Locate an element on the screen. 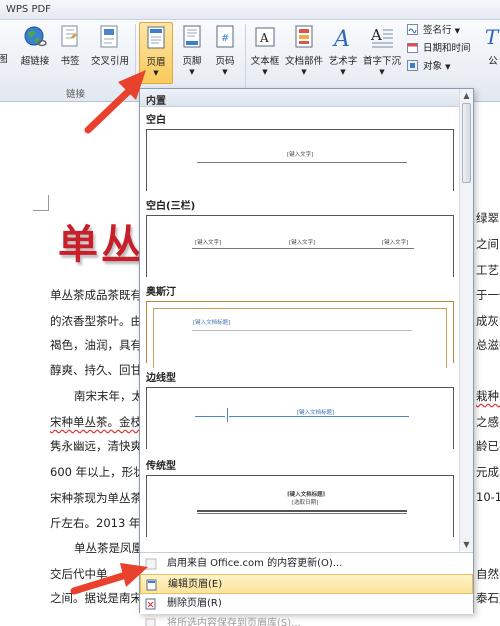 This screenshot has width=500, height=626. body-line: 褐色，油润，具有 is located at coordinates (96, 345).